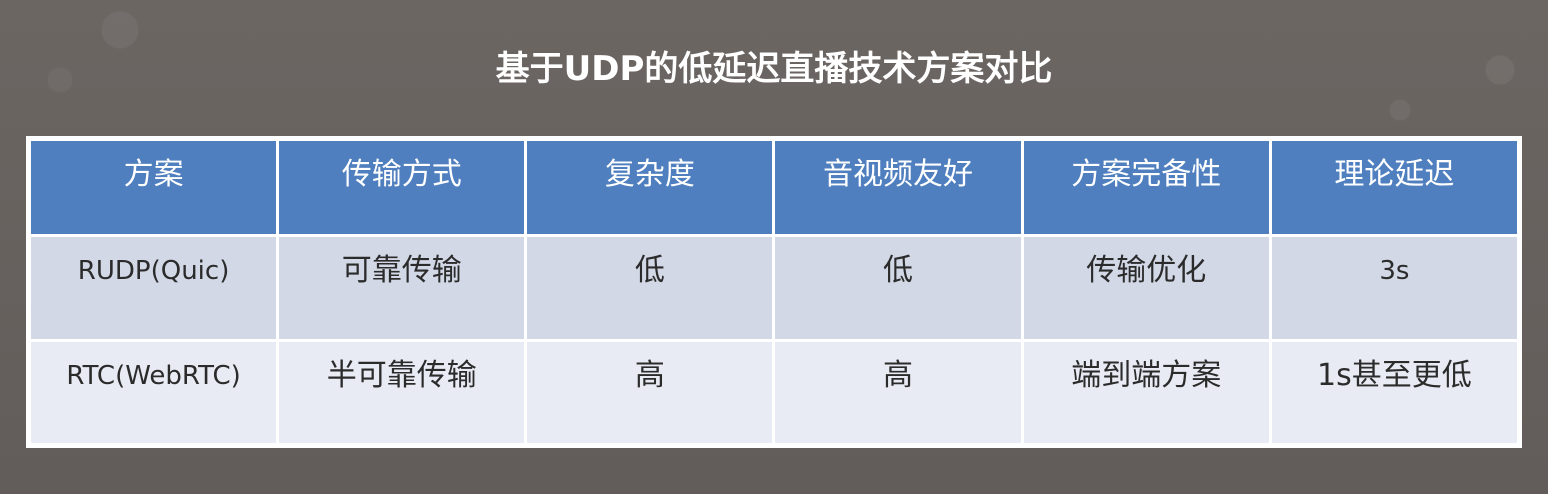 The height and width of the screenshot is (494, 1548). Describe the element at coordinates (402, 187) in the screenshot. I see `header-cell-transport: 传输方式` at that location.